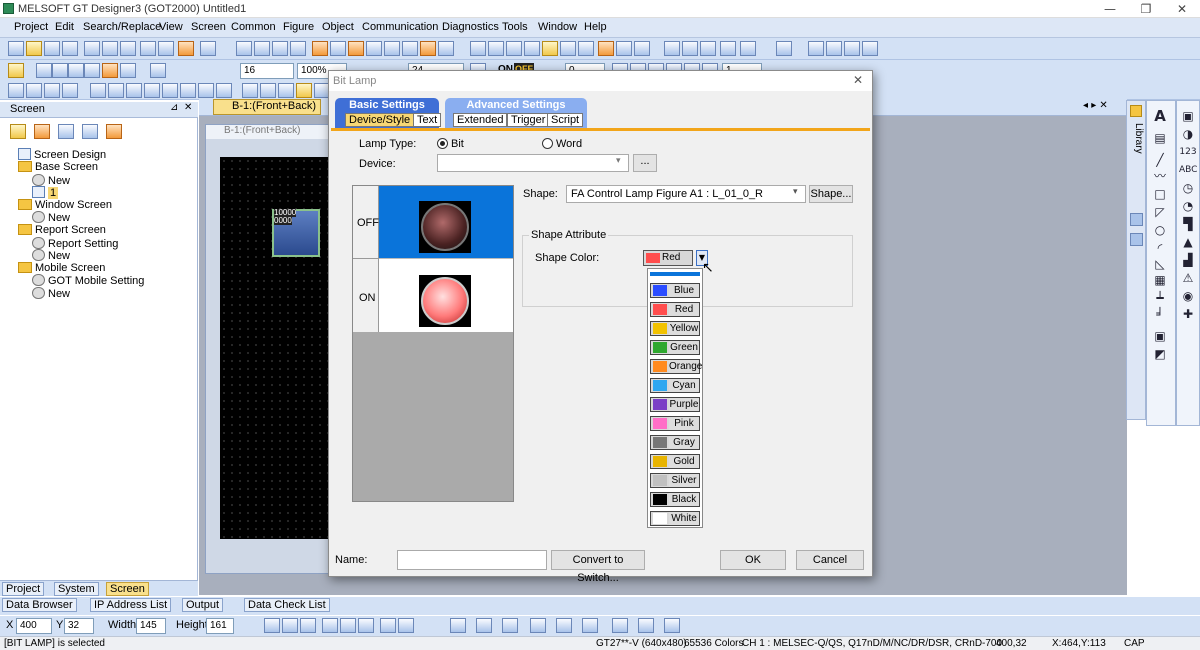  Describe the element at coordinates (1188, 206) in the screenshot. I see `comment-display-icon: ◔` at that location.